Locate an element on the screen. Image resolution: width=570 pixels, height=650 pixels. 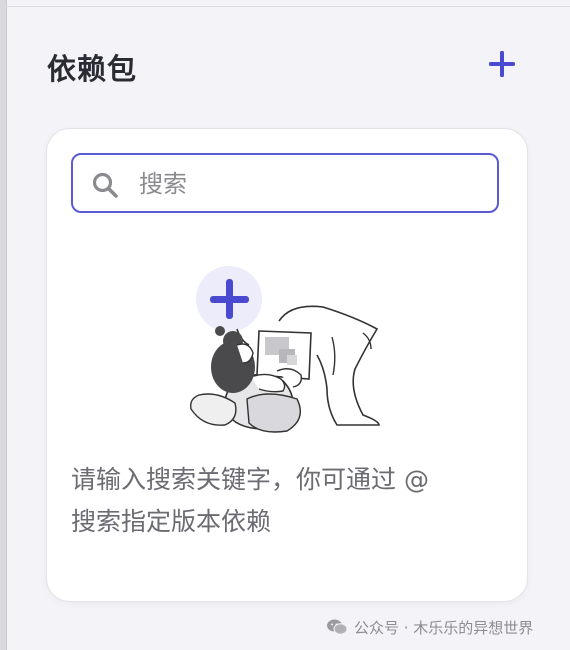
top-divider is located at coordinates (288, 6).